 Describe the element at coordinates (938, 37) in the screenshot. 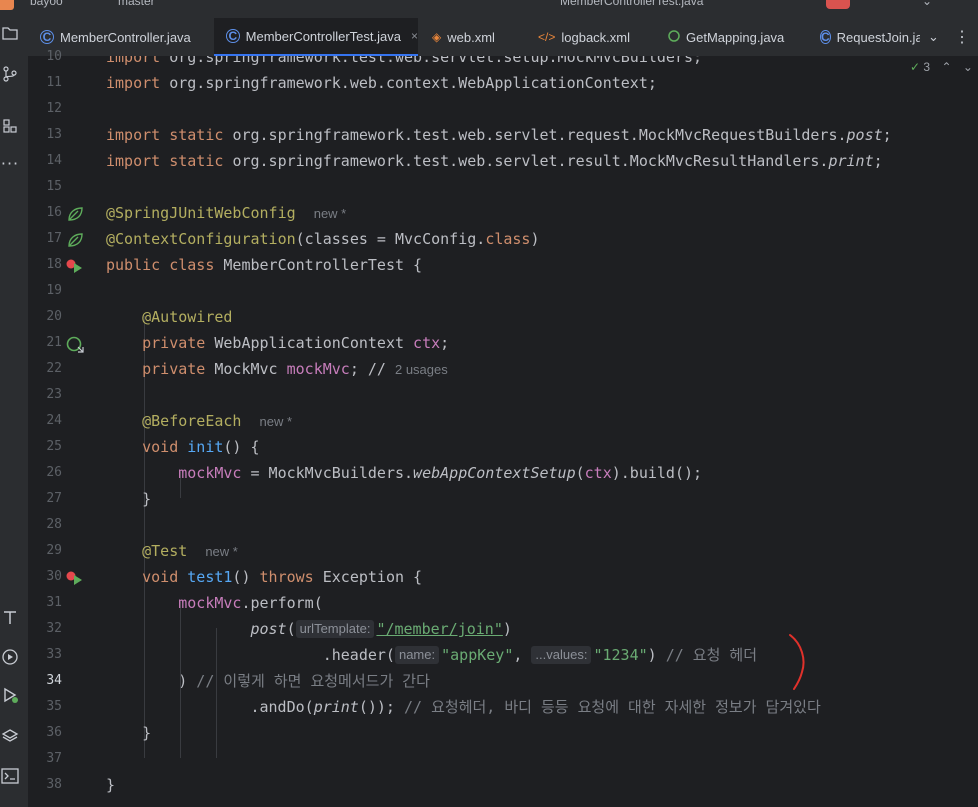

I see `tab-list-dropdown: ⌄` at that location.